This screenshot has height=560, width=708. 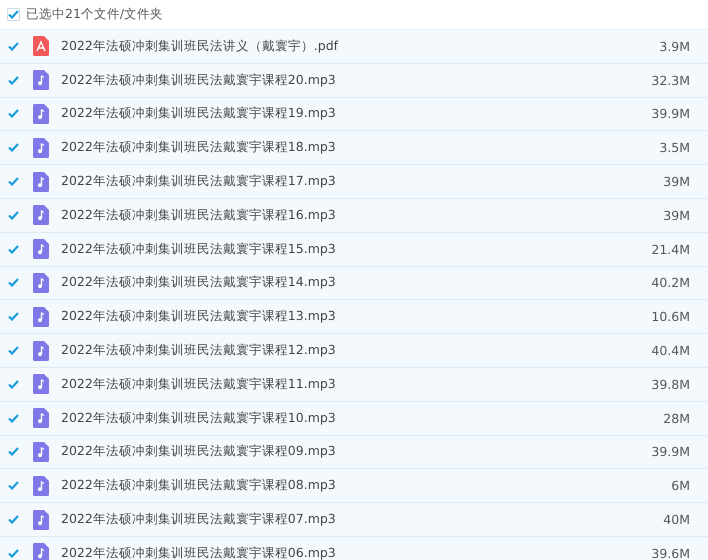 I want to click on file-name: 2022年法硕冲刺集训班民法戴寰宇课程11.mp3, so click(x=199, y=384).